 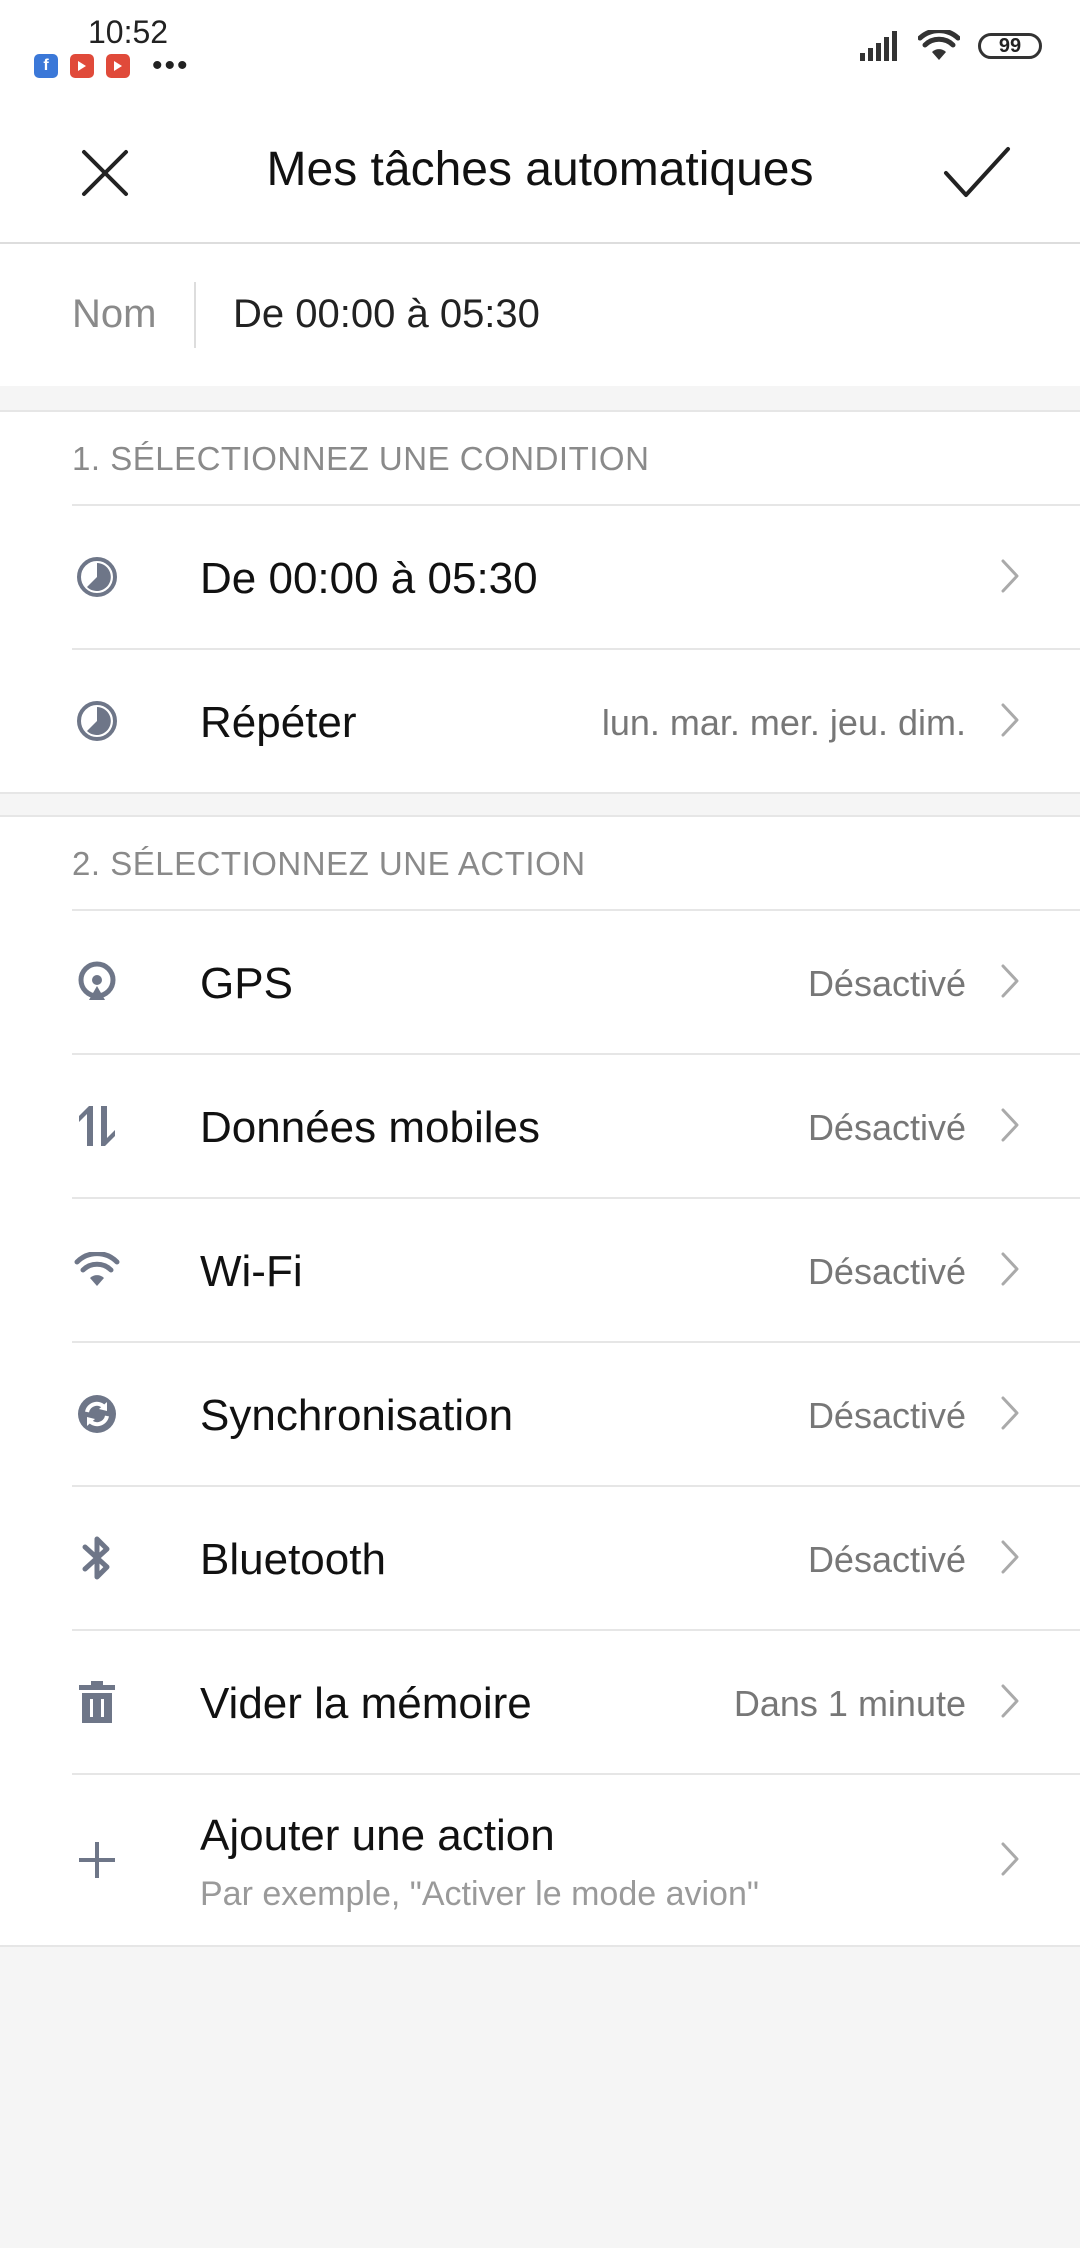 What do you see at coordinates (576, 1271) in the screenshot?
I see `action-row-wifi: Wi-Fi Désactivé` at bounding box center [576, 1271].